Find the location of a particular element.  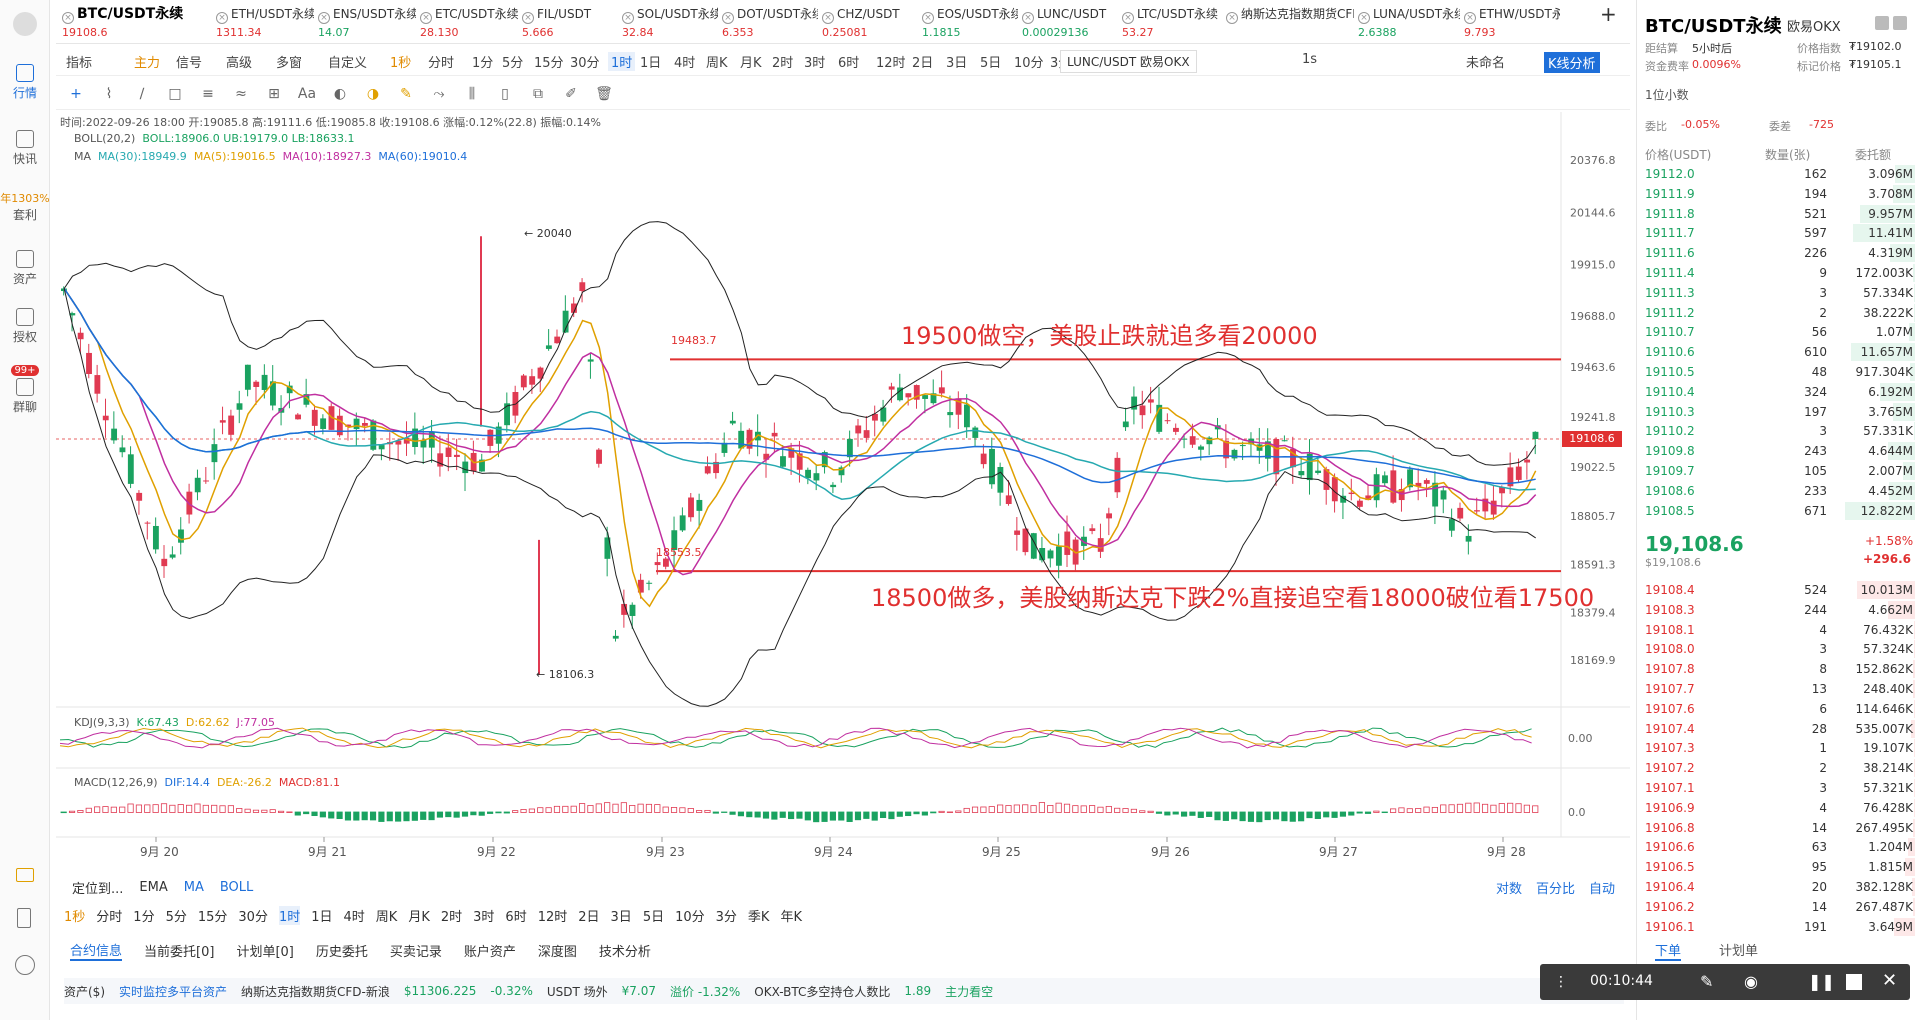

orderbook-row: 19111.4 9 172.003K is located at coordinates (1780, 273).